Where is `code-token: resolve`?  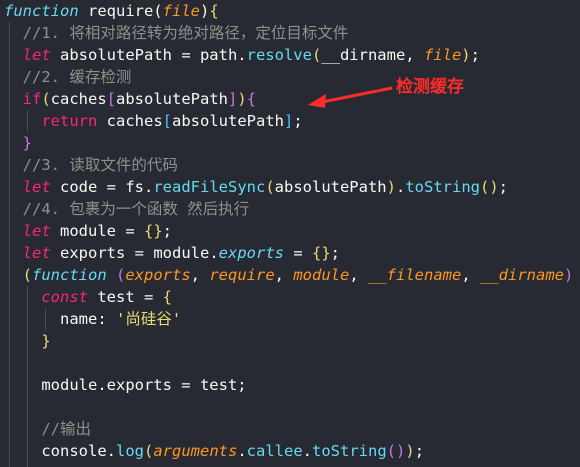 code-token: resolve is located at coordinates (279, 55).